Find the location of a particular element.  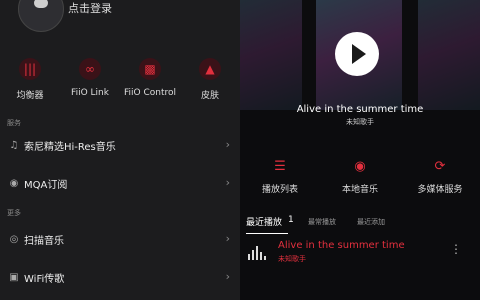

song-title: Alive in the summer time is located at coordinates (360, 109).